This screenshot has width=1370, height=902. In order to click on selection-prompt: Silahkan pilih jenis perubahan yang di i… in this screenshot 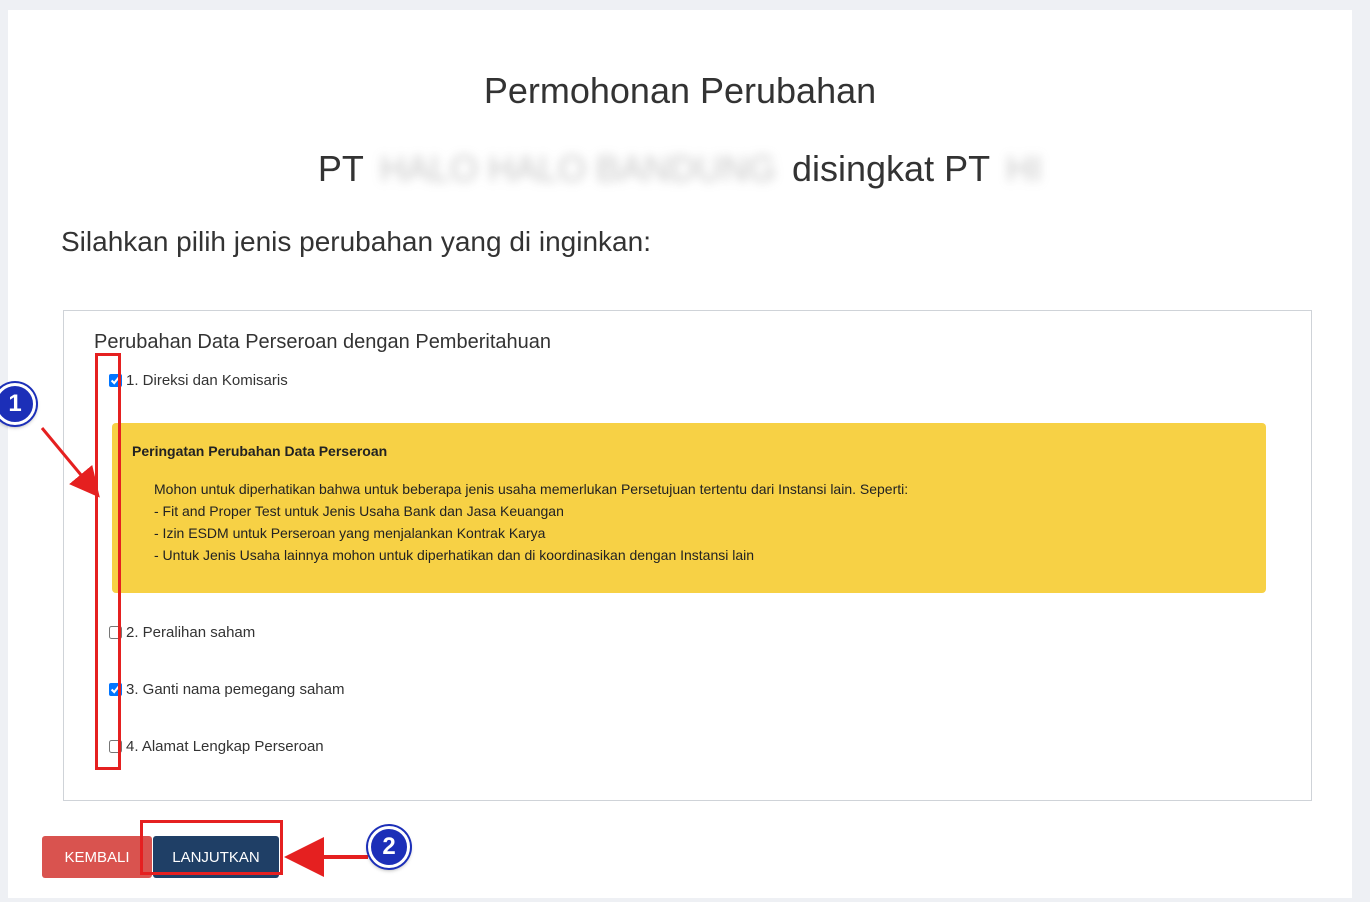, I will do `click(356, 241)`.